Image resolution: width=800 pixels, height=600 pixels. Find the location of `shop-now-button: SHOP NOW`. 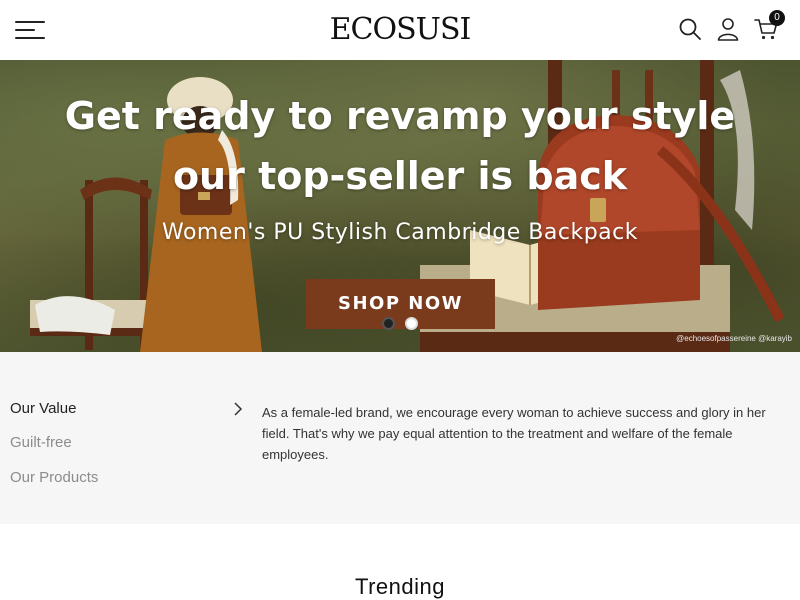

shop-now-button: SHOP NOW is located at coordinates (400, 304).